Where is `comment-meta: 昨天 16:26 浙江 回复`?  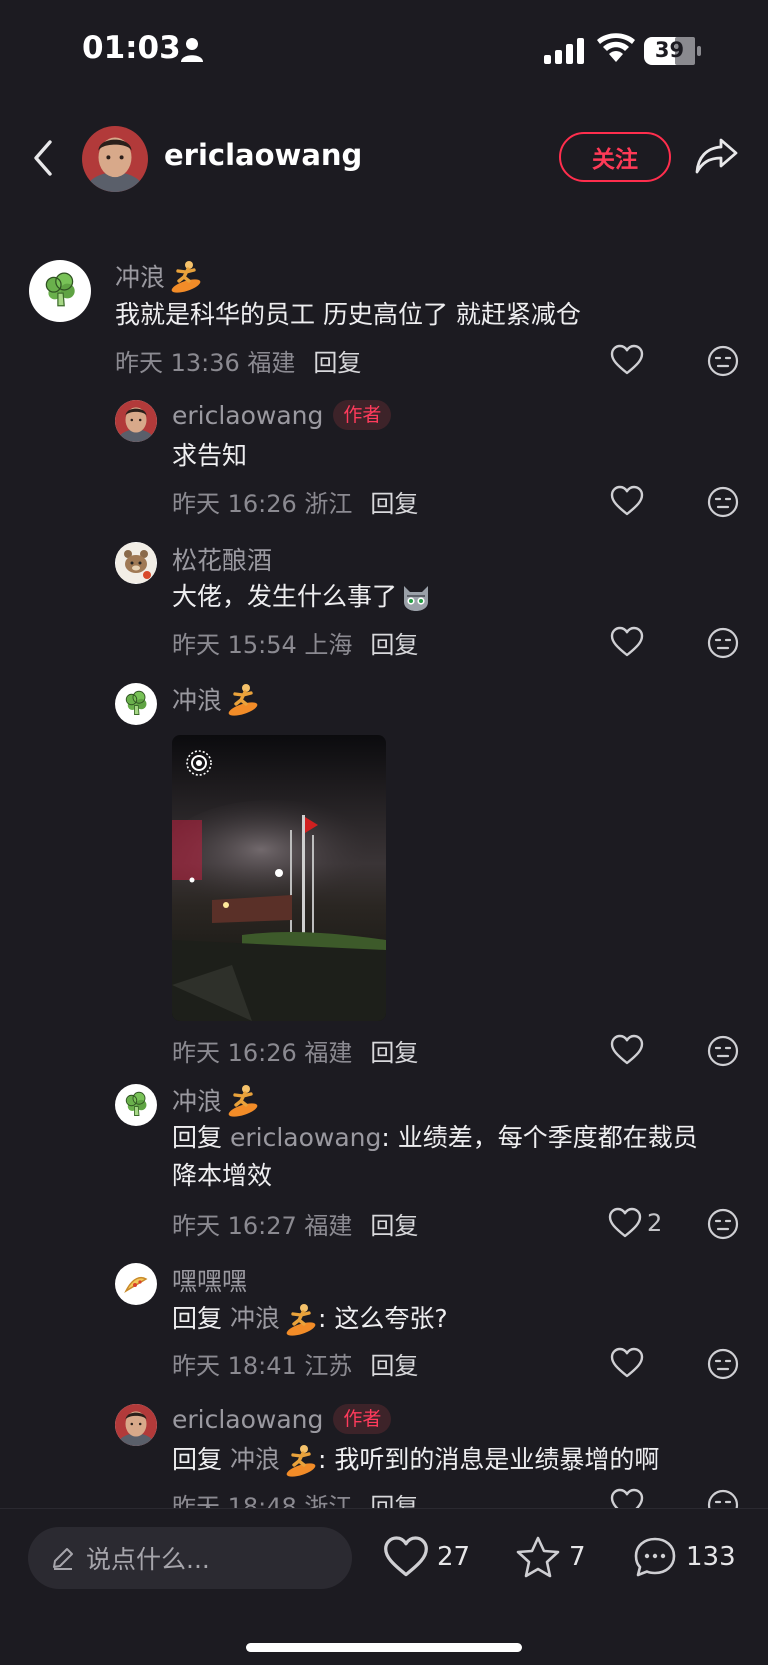 comment-meta: 昨天 16:26 浙江 回复 is located at coordinates (295, 501).